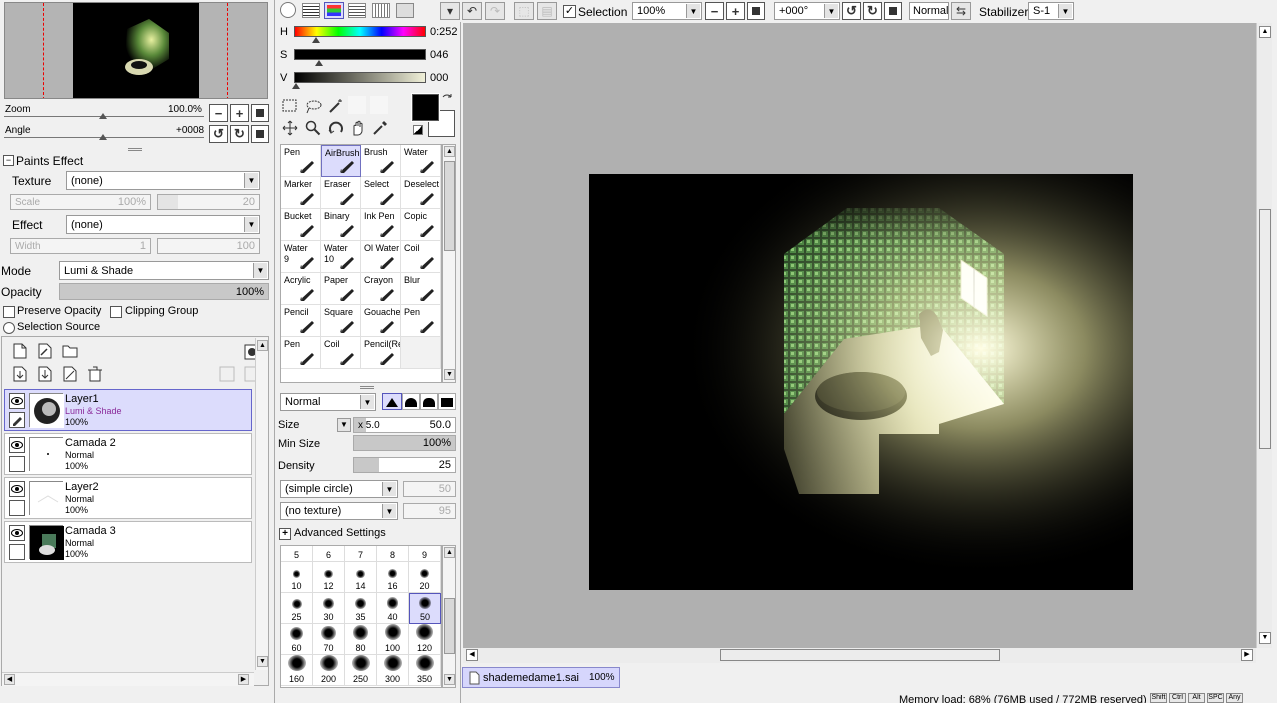 The image size is (1277, 703). Describe the element at coordinates (381, 321) in the screenshot. I see `tool-gouache: Gouache` at that location.